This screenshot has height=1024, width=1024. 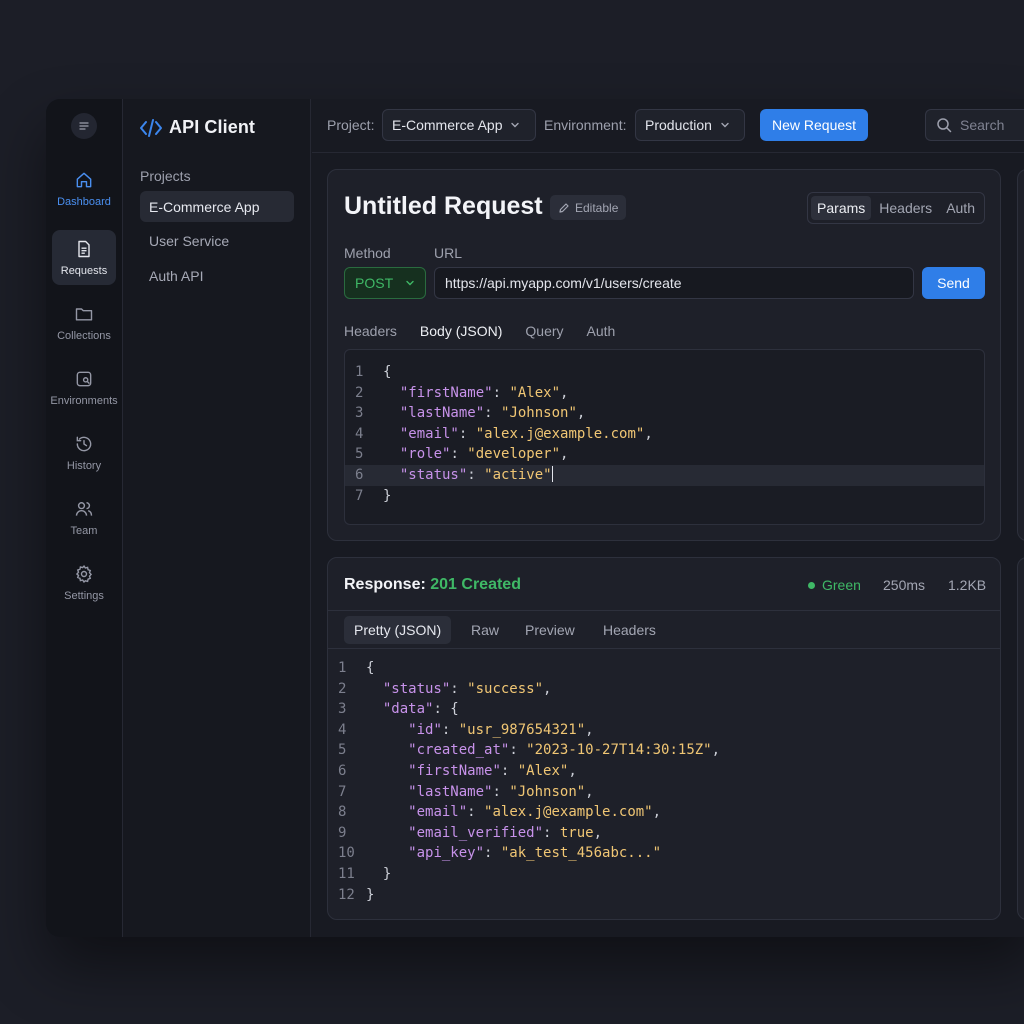 I want to click on subtab-headers: Headers, so click(x=370, y=337).